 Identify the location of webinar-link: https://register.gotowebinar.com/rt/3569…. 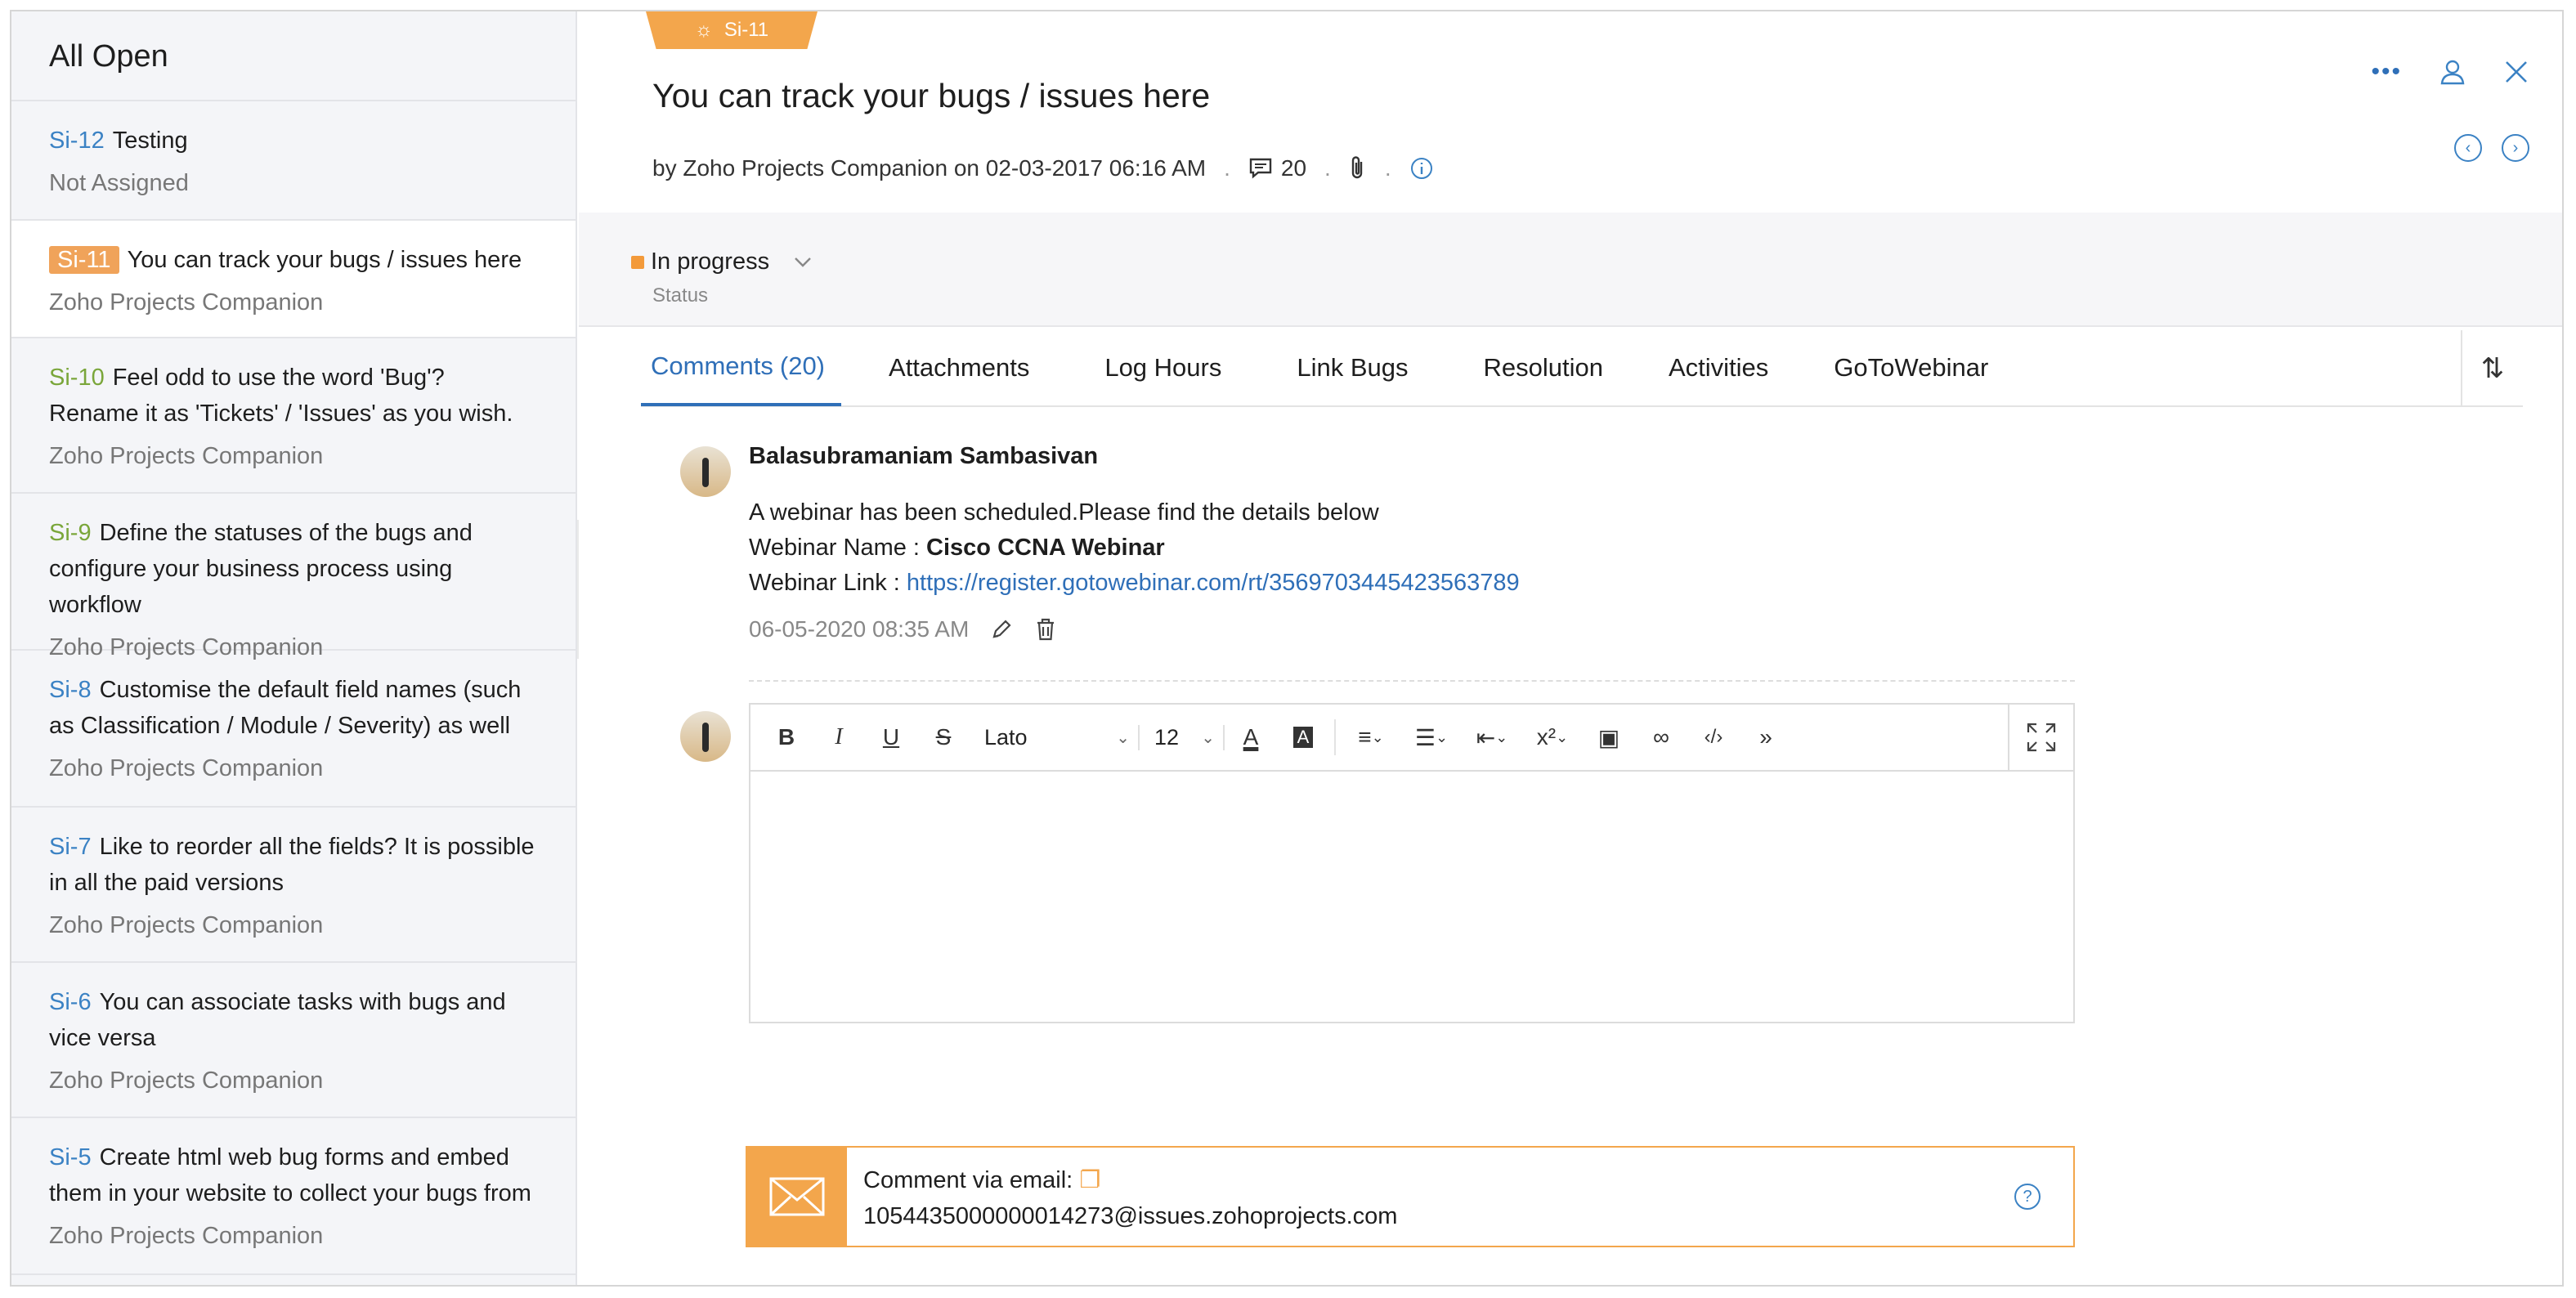
(1213, 583).